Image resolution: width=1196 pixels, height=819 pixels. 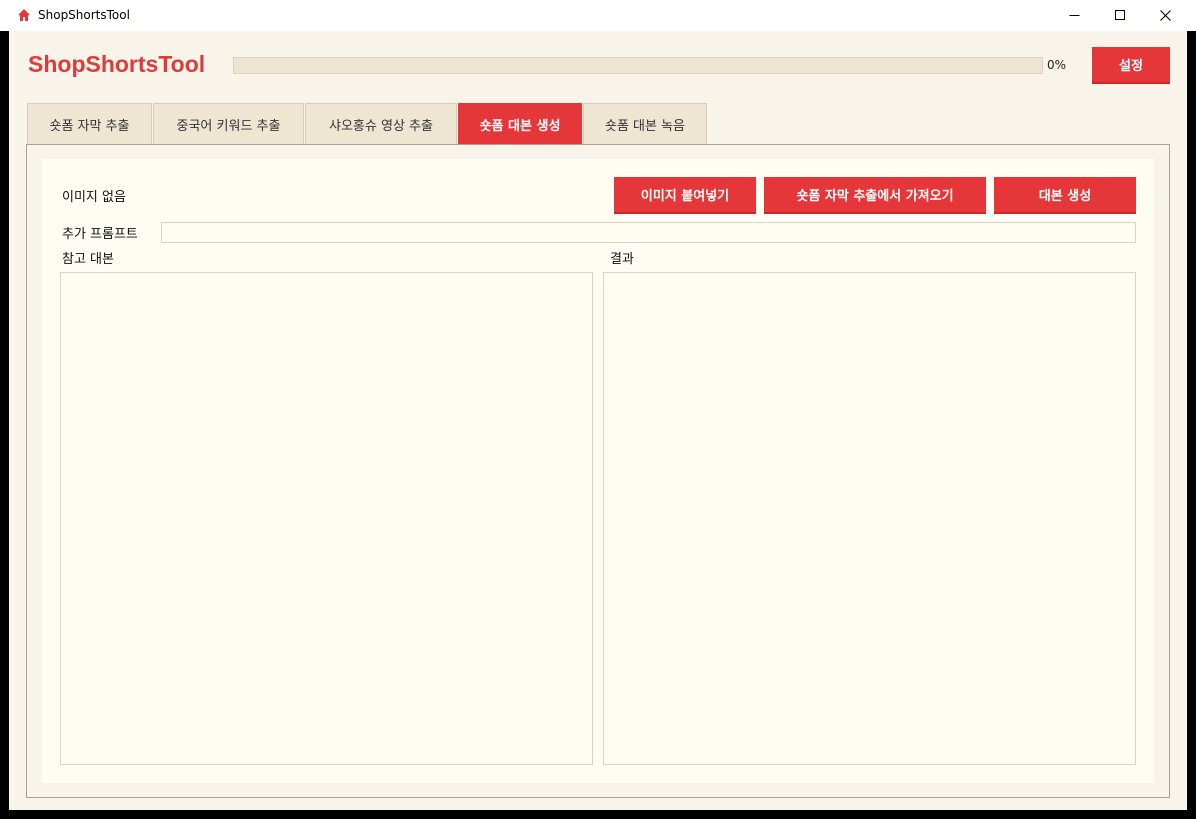 What do you see at coordinates (638, 65) in the screenshot?
I see `progress-bar` at bounding box center [638, 65].